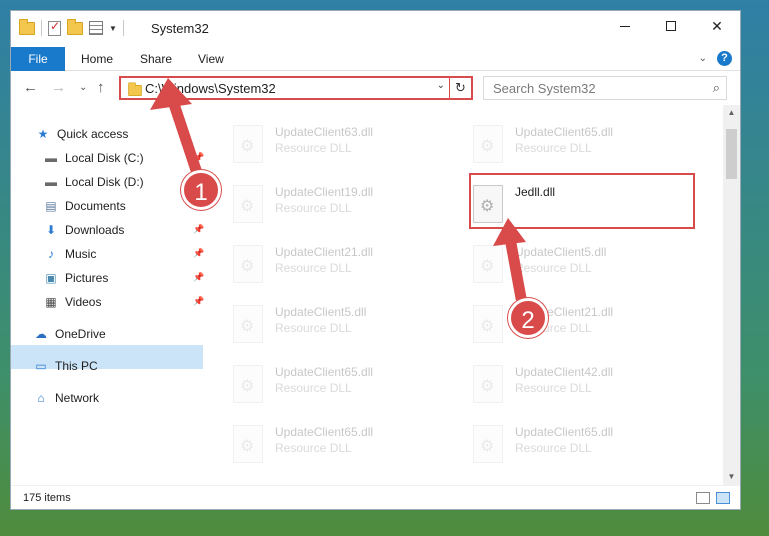 This screenshot has width=769, height=536. I want to click on caption-buttons: ✕, so click(671, 26).